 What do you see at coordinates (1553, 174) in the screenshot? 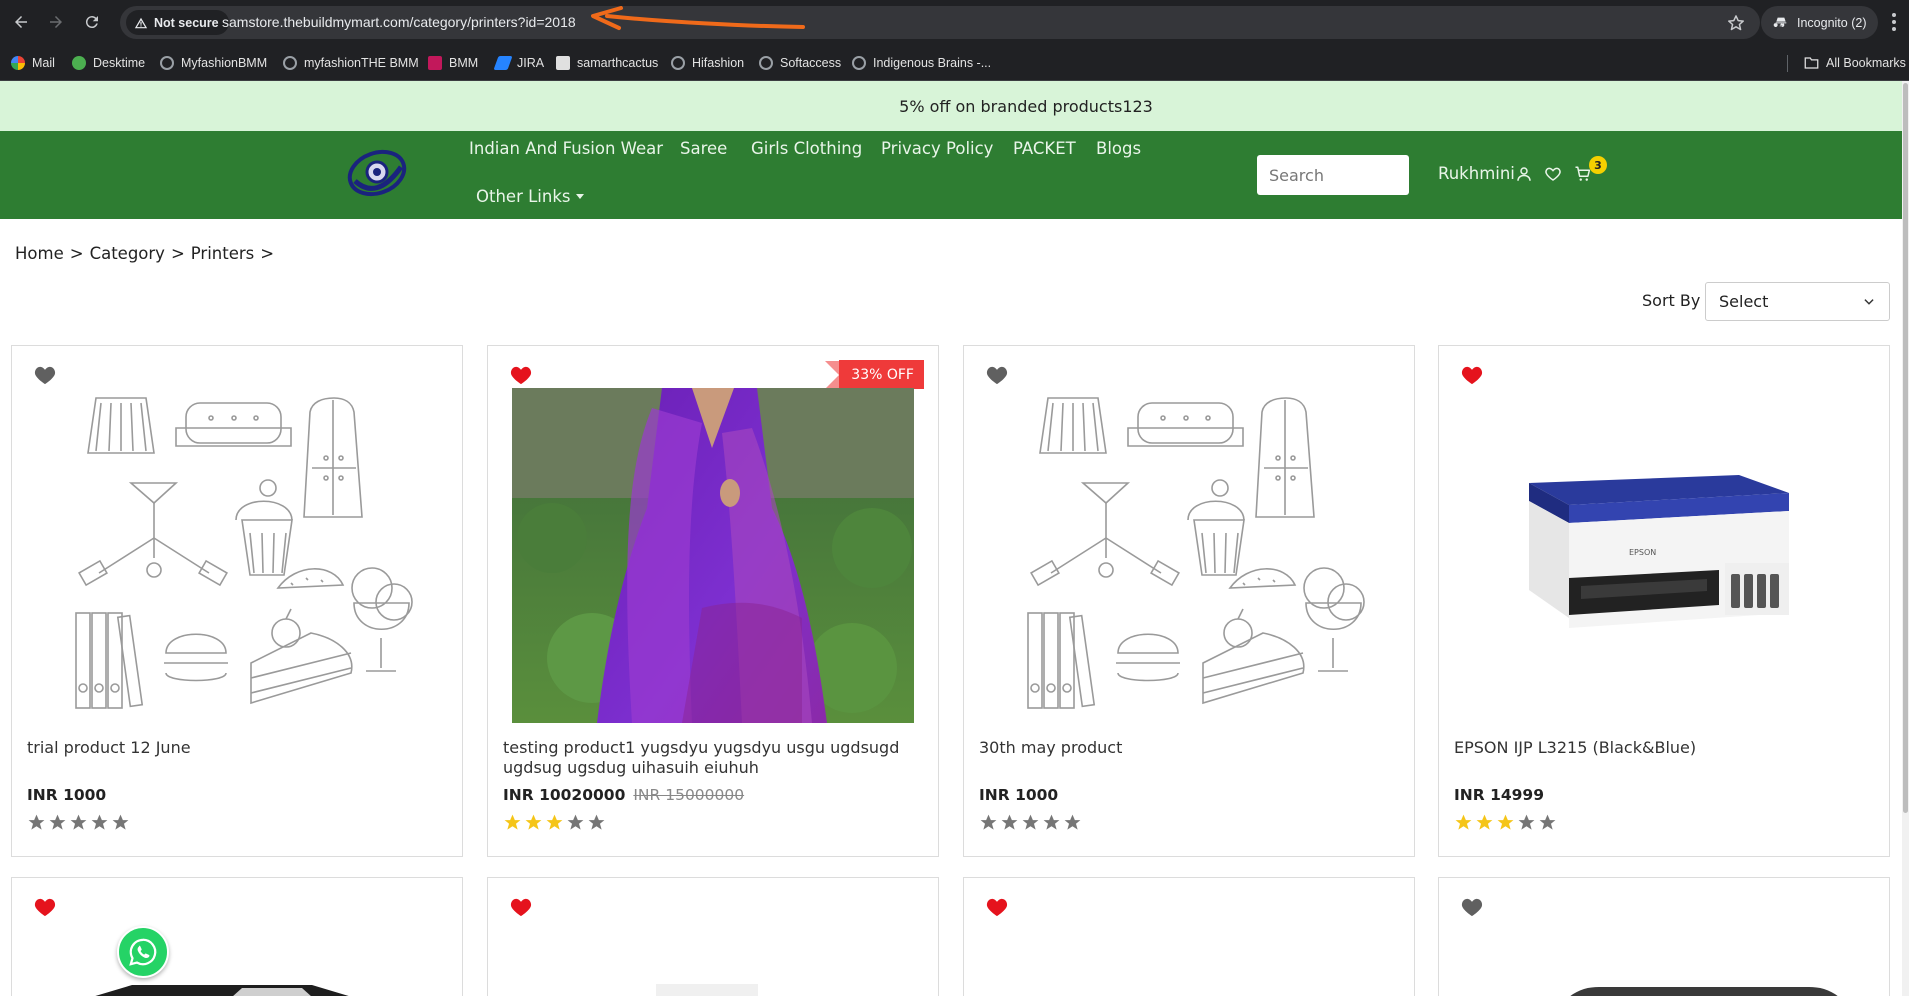
I see `heart-outline-icon` at bounding box center [1553, 174].